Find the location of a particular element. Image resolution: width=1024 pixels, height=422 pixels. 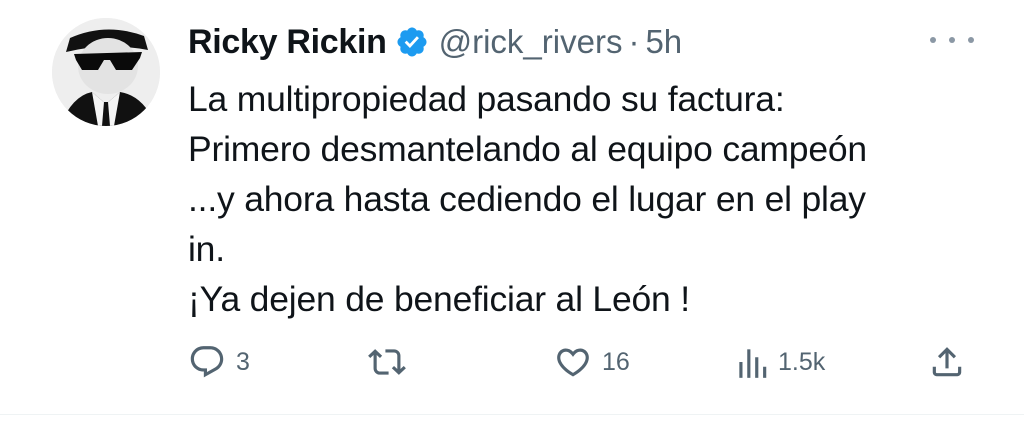

like-count: 16 is located at coordinates (616, 361).